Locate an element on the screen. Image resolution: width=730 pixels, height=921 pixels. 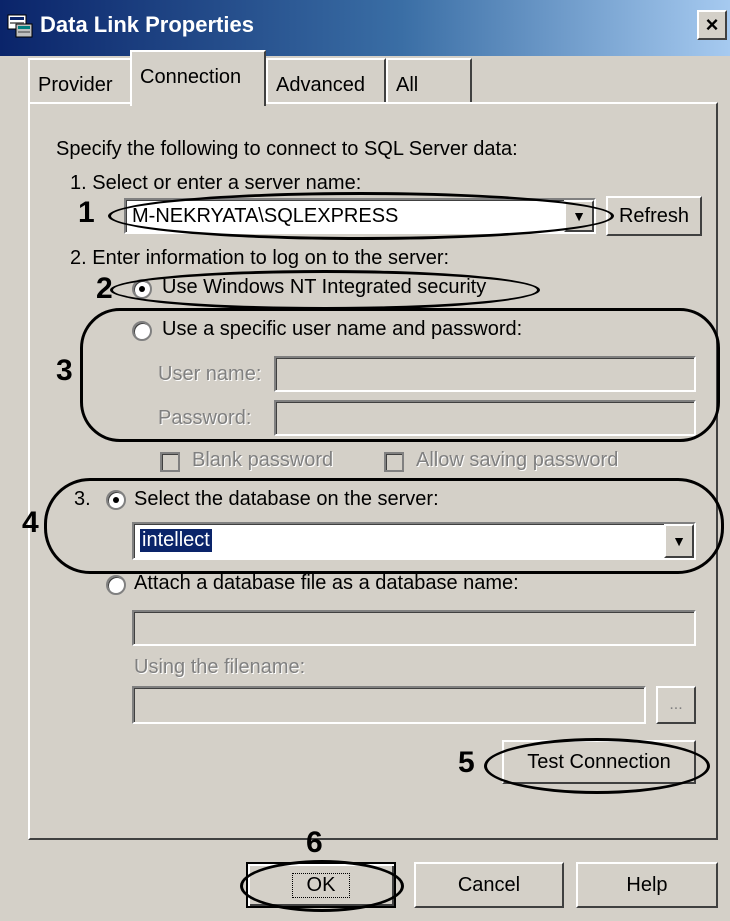
help-button: Help is located at coordinates (647, 885).